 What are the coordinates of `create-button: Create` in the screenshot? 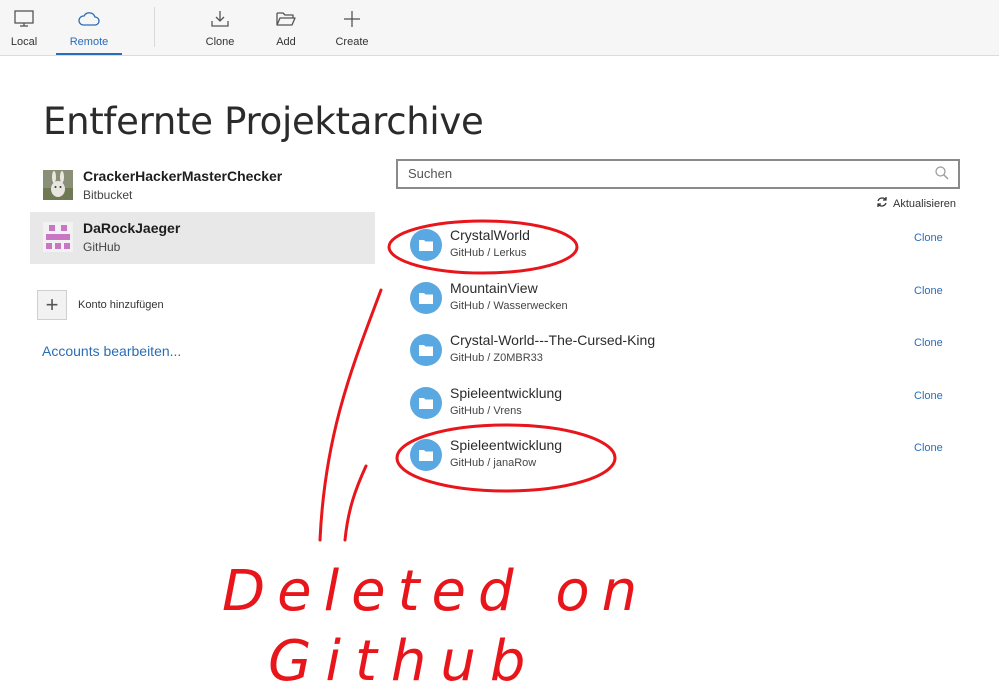 It's located at (352, 27).